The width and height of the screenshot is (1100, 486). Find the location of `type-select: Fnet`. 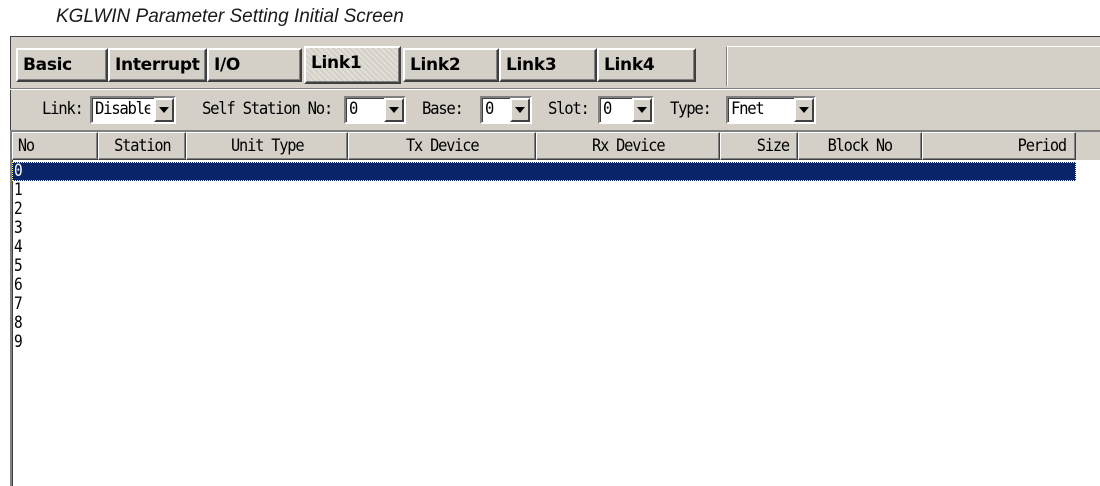

type-select: Fnet is located at coordinates (771, 110).